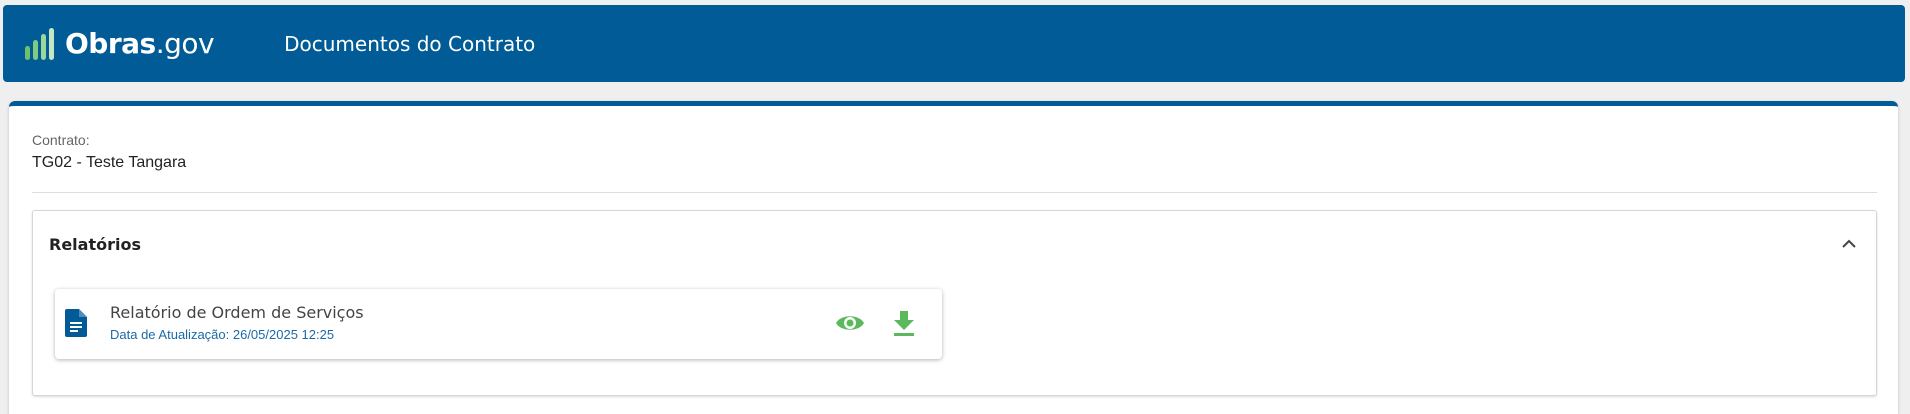  Describe the element at coordinates (61, 140) in the screenshot. I see `contract-label: Contrato:` at that location.